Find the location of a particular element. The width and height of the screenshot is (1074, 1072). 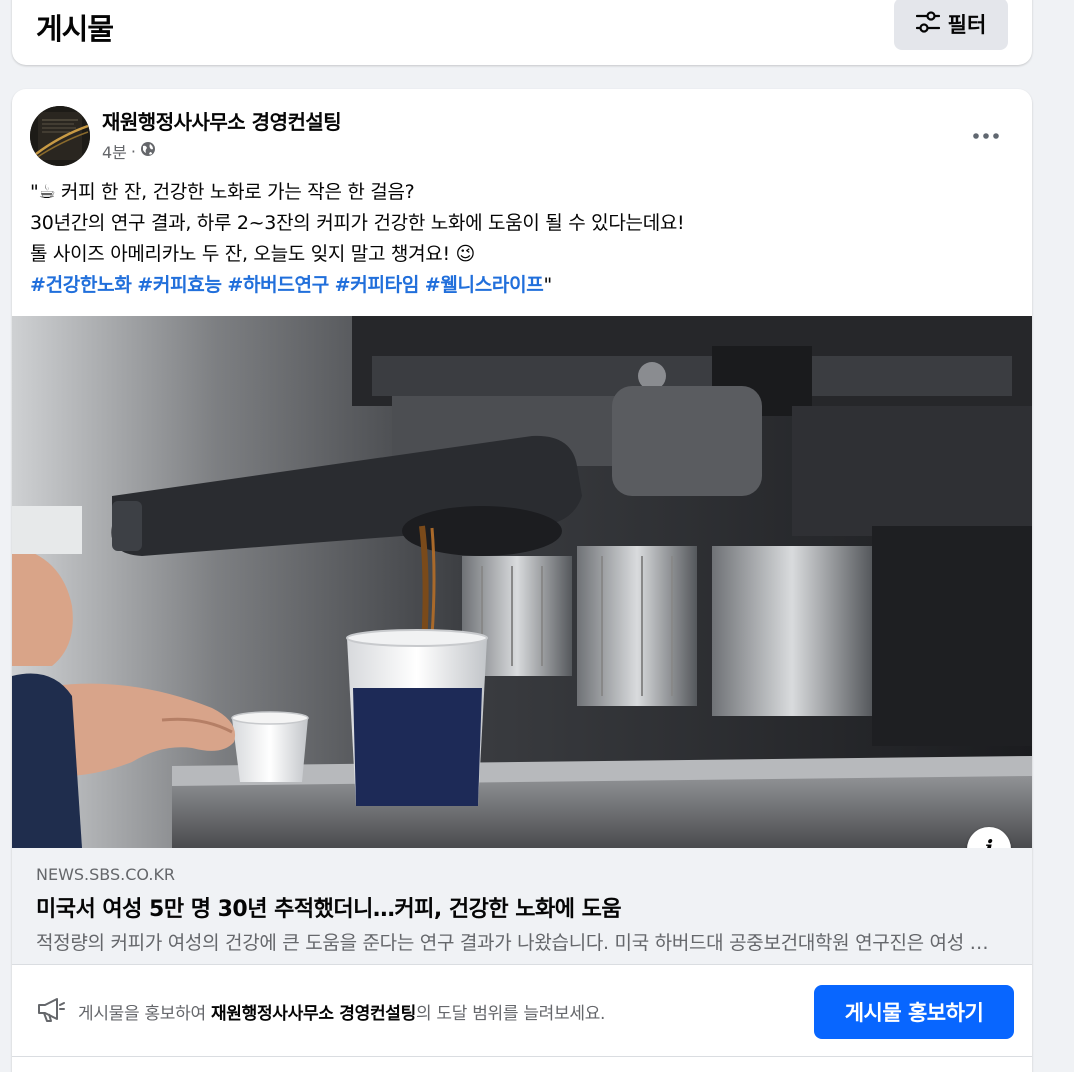

megaphone-icon is located at coordinates (51, 1012).